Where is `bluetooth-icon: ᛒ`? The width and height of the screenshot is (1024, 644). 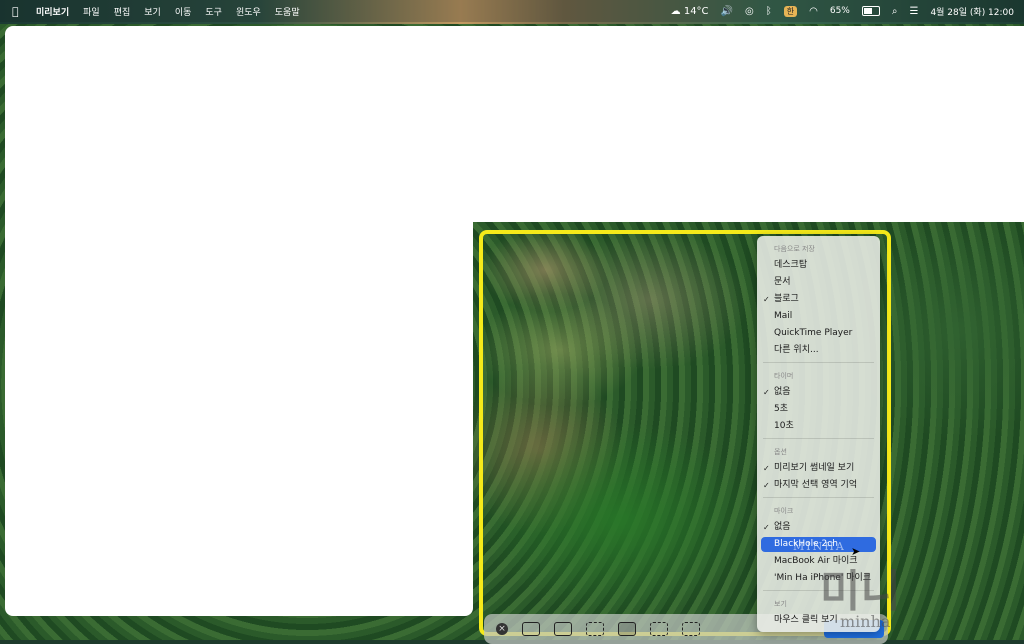
bluetooth-icon: ᛒ is located at coordinates (769, 11).